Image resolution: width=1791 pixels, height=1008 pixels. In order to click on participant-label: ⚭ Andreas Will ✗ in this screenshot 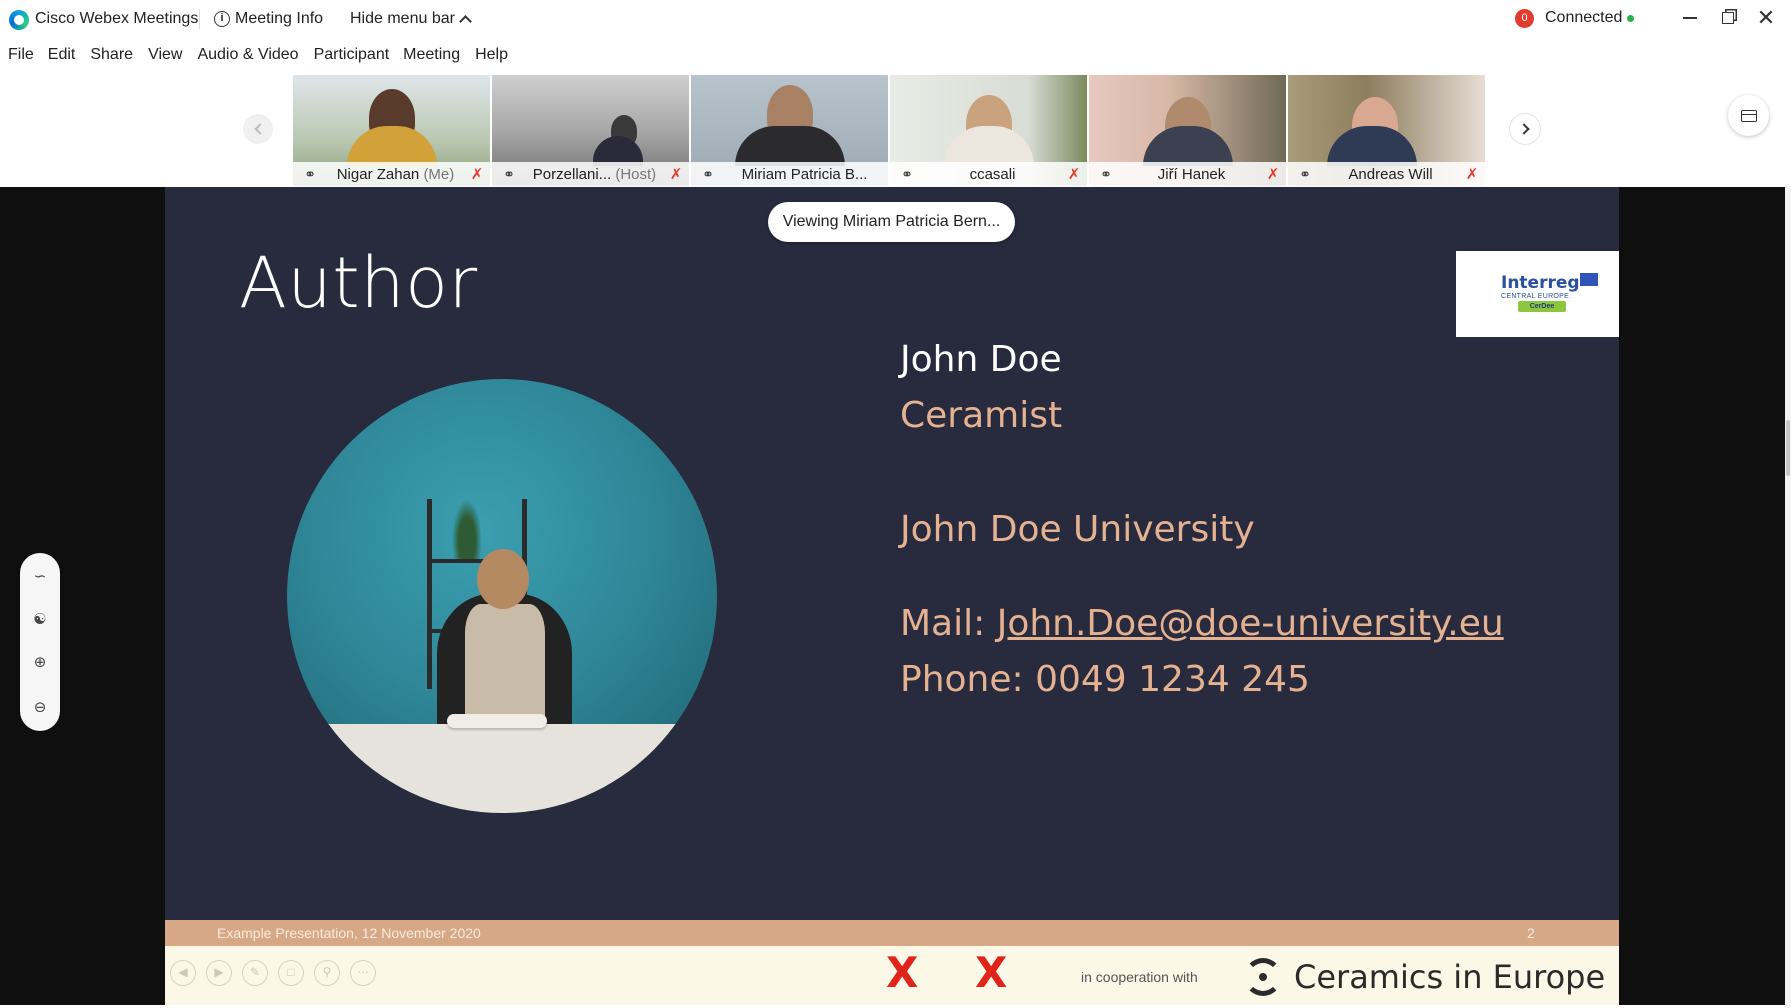, I will do `click(1386, 174)`.